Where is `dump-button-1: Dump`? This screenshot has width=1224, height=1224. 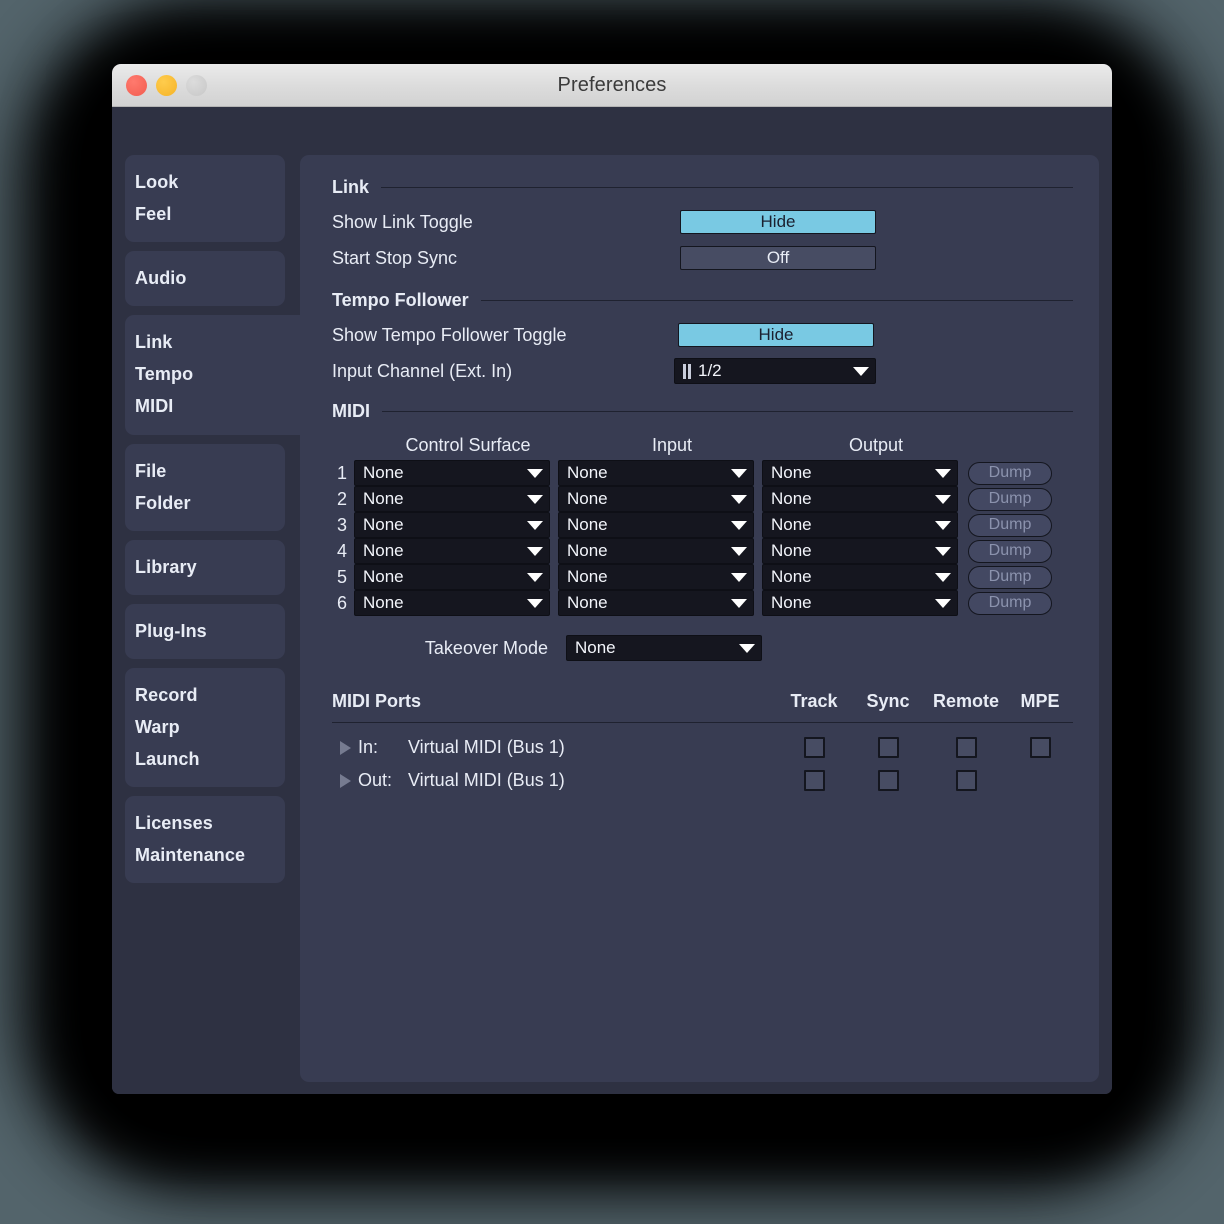 dump-button-1: Dump is located at coordinates (1010, 473).